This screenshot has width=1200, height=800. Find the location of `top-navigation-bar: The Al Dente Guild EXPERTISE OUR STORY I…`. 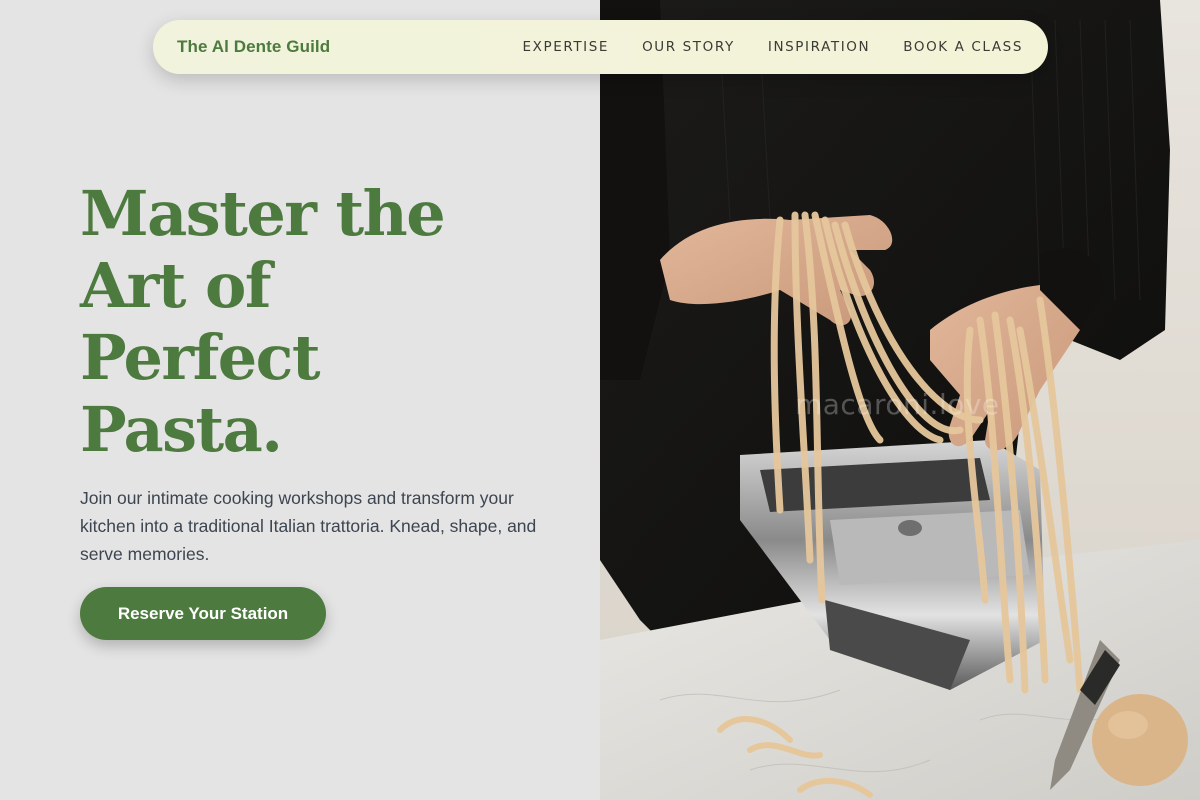

top-navigation-bar: The Al Dente Guild EXPERTISE OUR STORY I… is located at coordinates (600, 47).